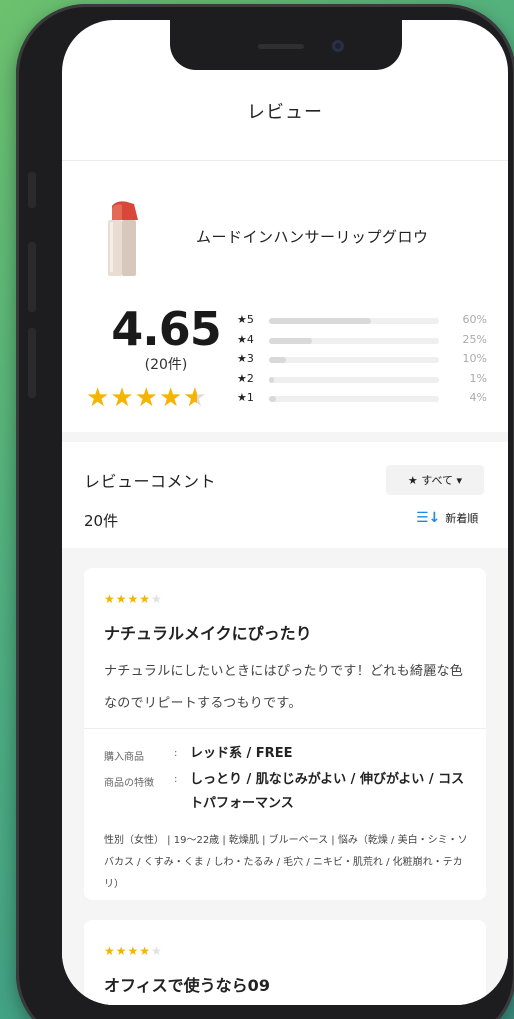 This screenshot has height=1019, width=514. I want to click on sort-button: ☰↓ 新着順, so click(447, 518).